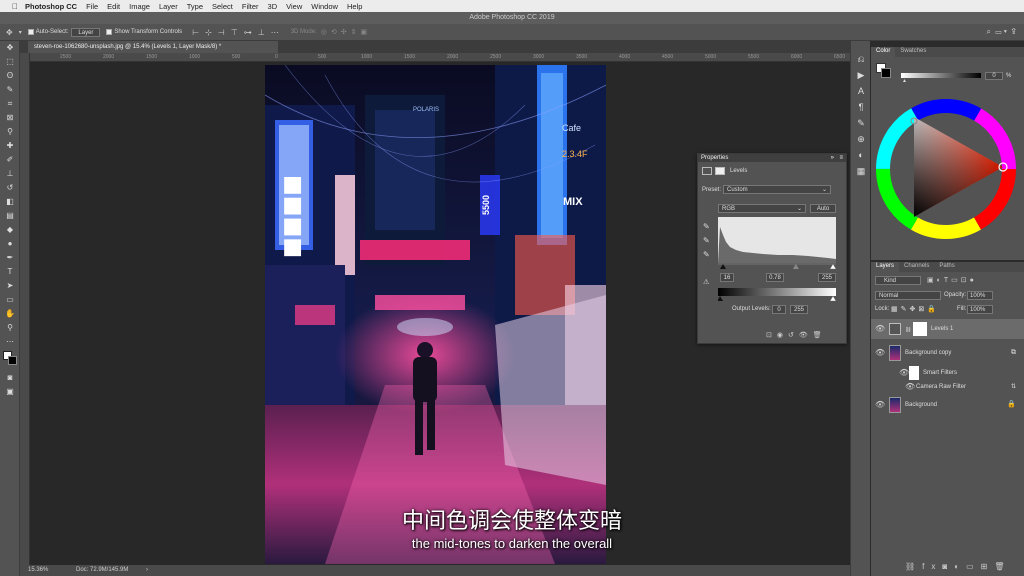  I want to click on 3d-roll-icon: ⟲, so click(334, 32).